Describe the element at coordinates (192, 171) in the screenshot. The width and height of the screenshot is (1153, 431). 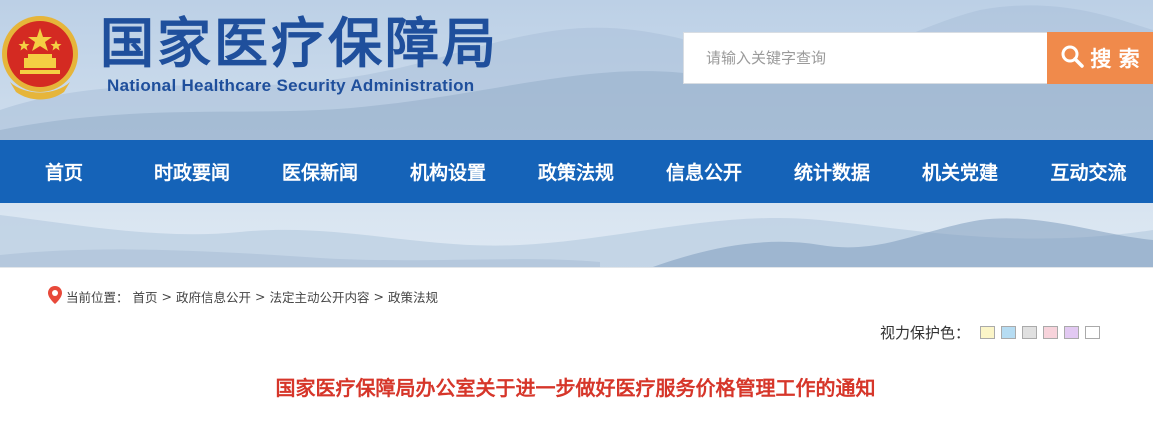
I see `nav-item-current-affairs: 时政要闻` at that location.